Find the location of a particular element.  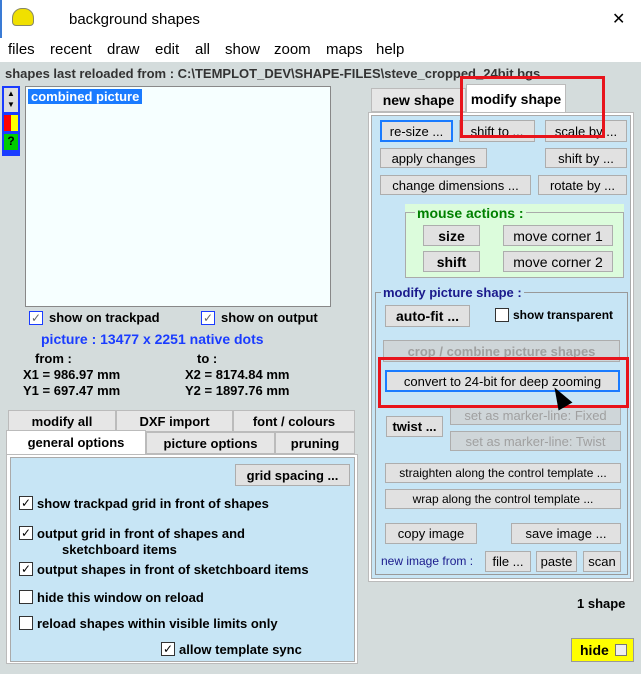

menu-recent: recent is located at coordinates (71, 49).